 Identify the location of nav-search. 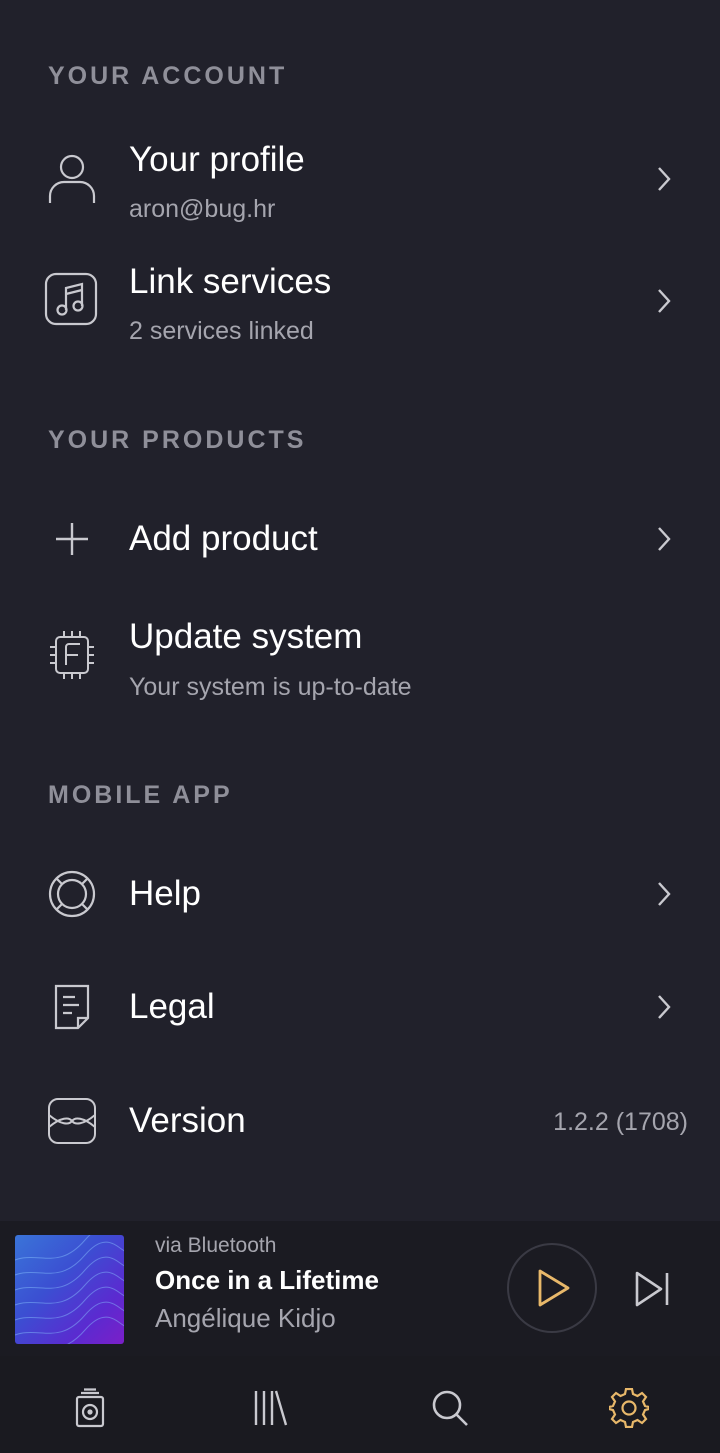
(450, 1408).